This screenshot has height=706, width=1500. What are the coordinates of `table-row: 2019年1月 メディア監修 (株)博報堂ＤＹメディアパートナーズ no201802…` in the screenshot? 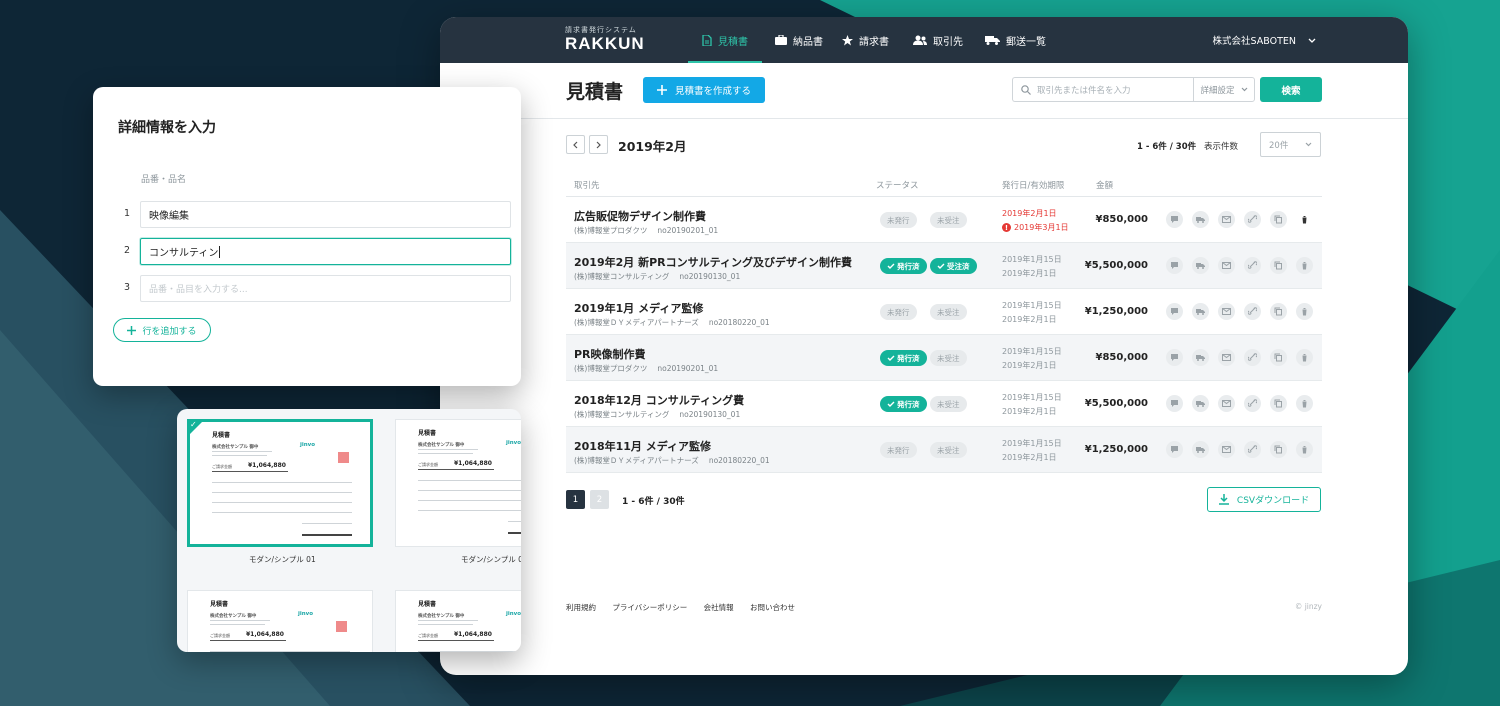 It's located at (944, 312).